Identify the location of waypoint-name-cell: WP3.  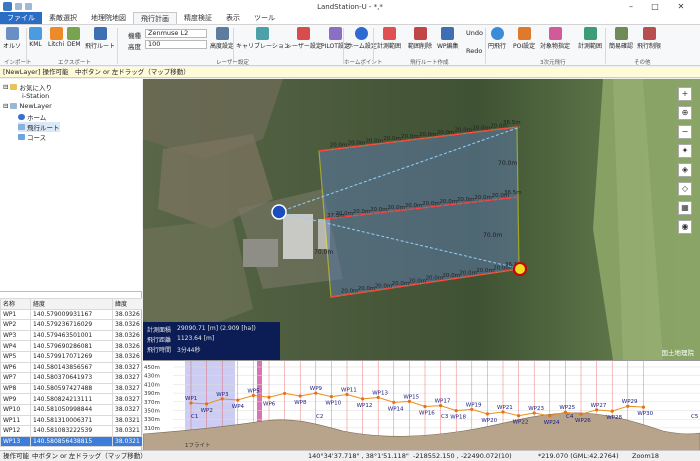
(15, 335).